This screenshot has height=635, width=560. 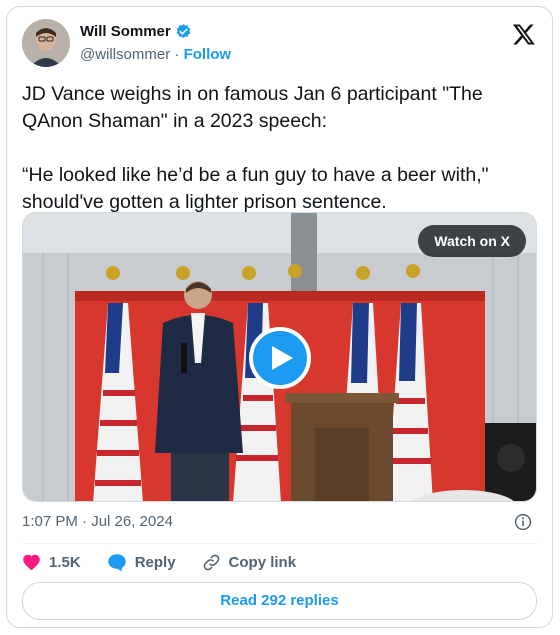 I want to click on author-handle: @willsommer, so click(x=125, y=54).